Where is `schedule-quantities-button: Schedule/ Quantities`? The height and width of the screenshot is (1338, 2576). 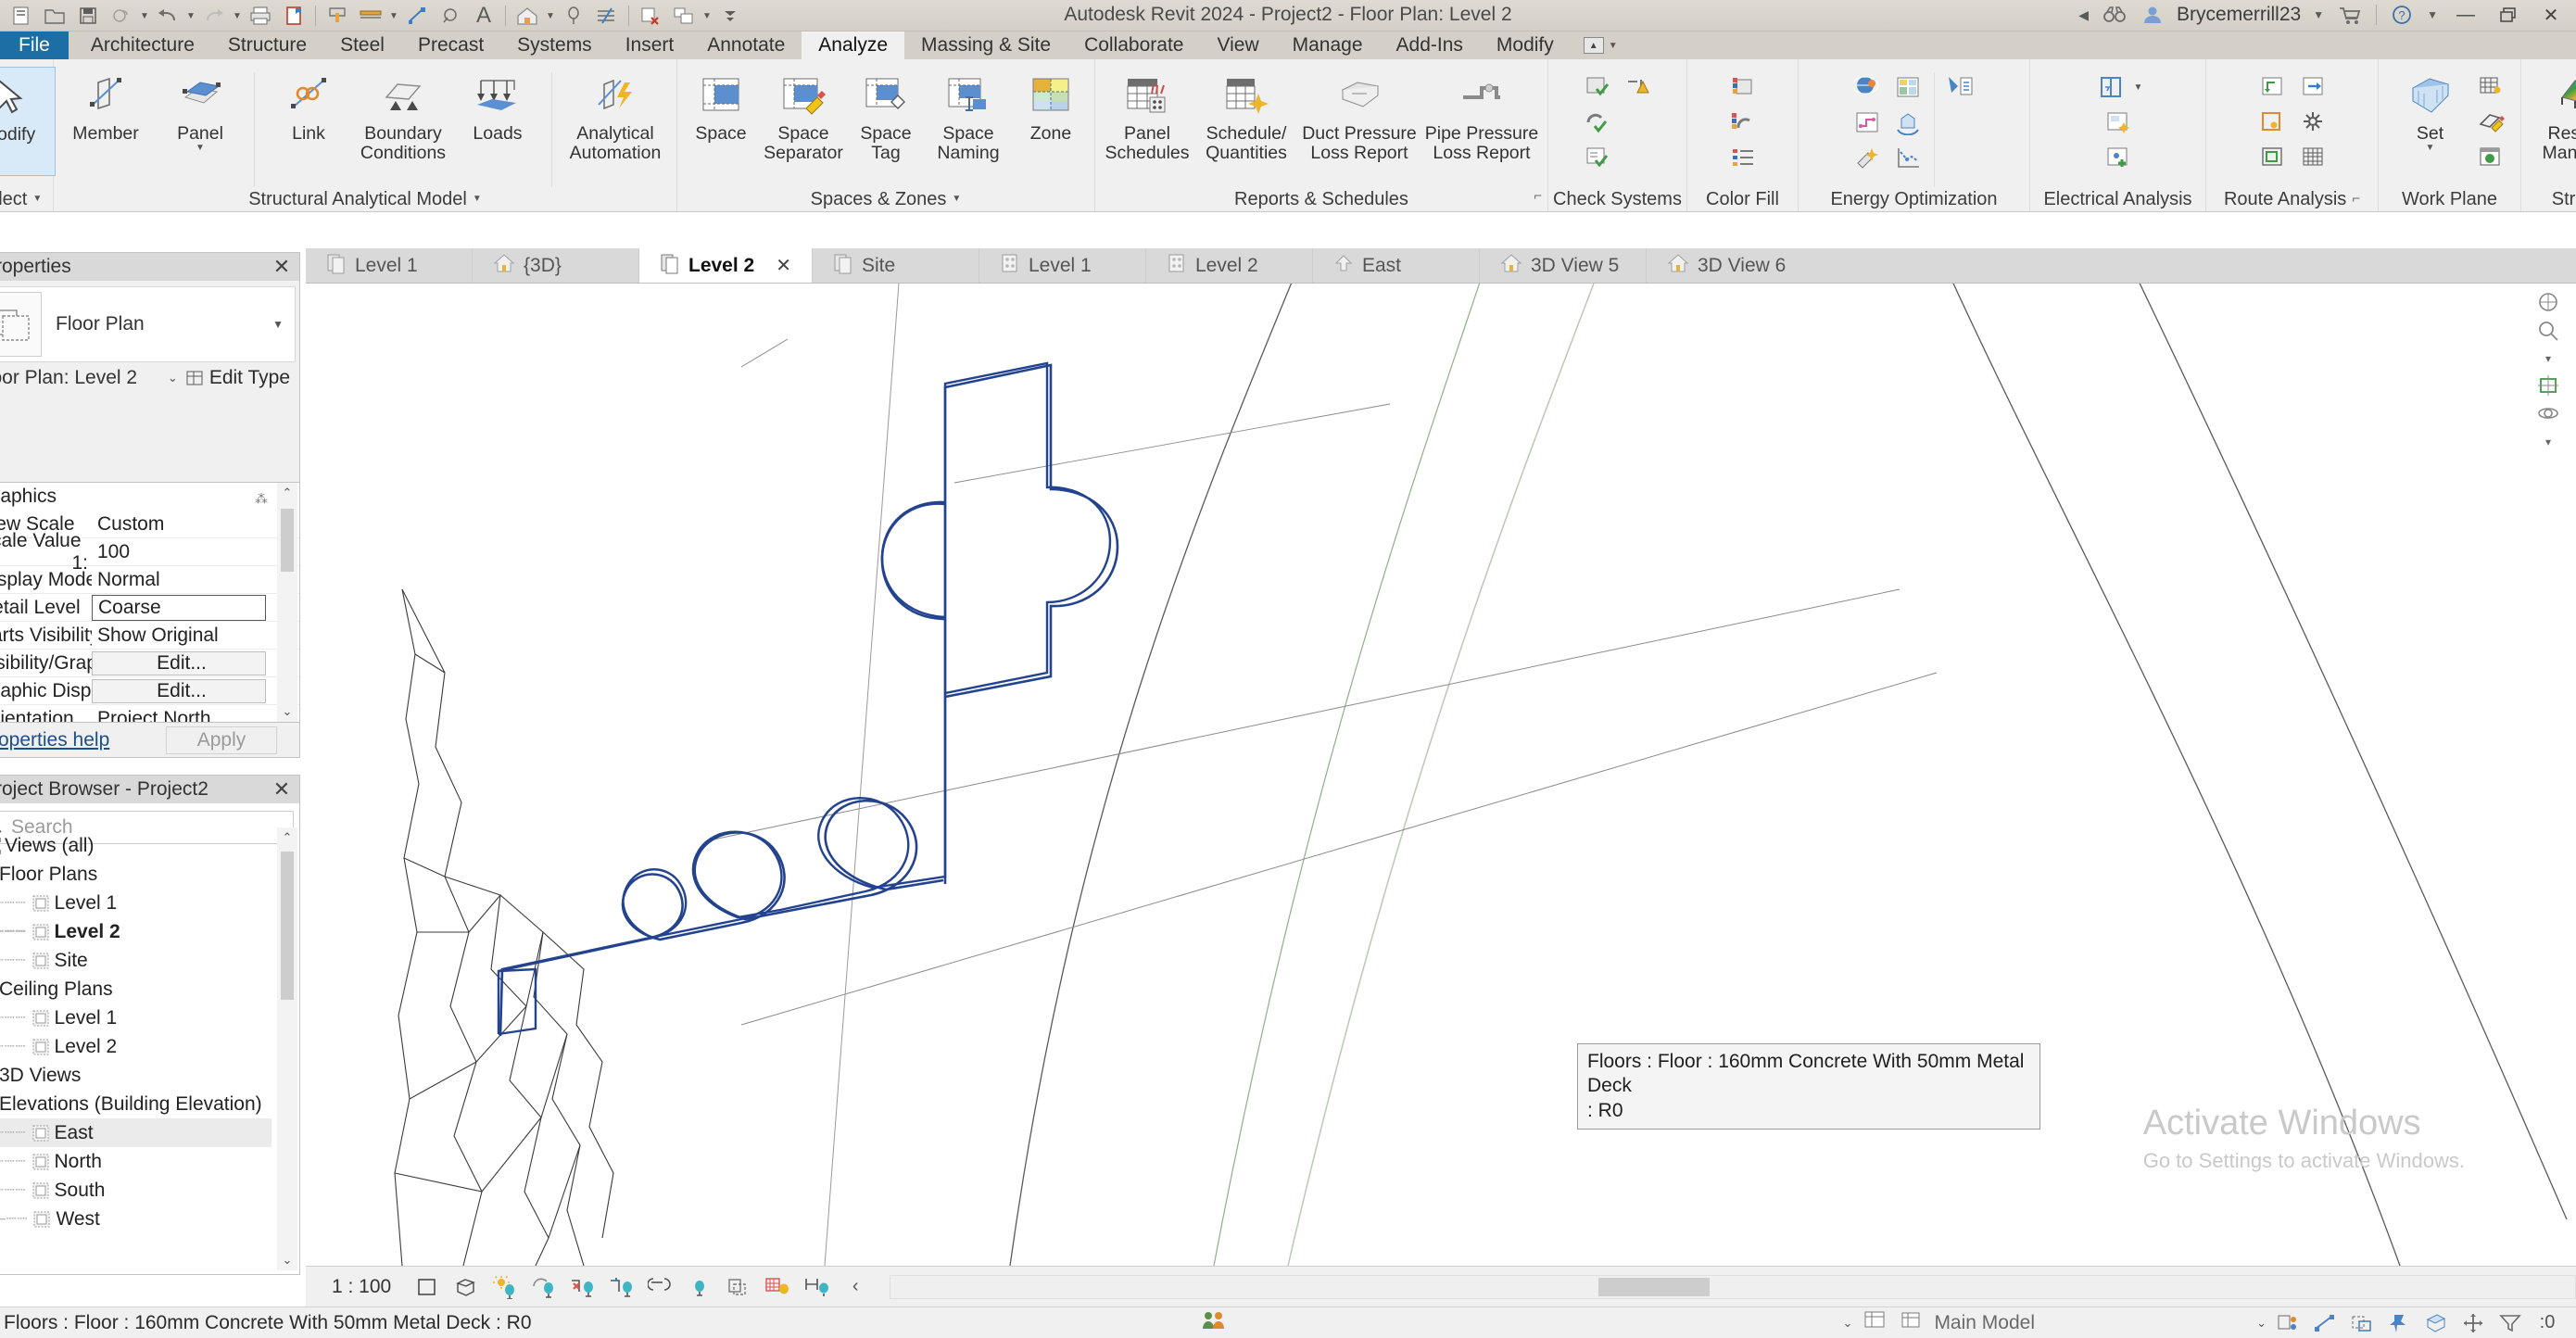 schedule-quantities-button: Schedule/ Quantities is located at coordinates (1246, 115).